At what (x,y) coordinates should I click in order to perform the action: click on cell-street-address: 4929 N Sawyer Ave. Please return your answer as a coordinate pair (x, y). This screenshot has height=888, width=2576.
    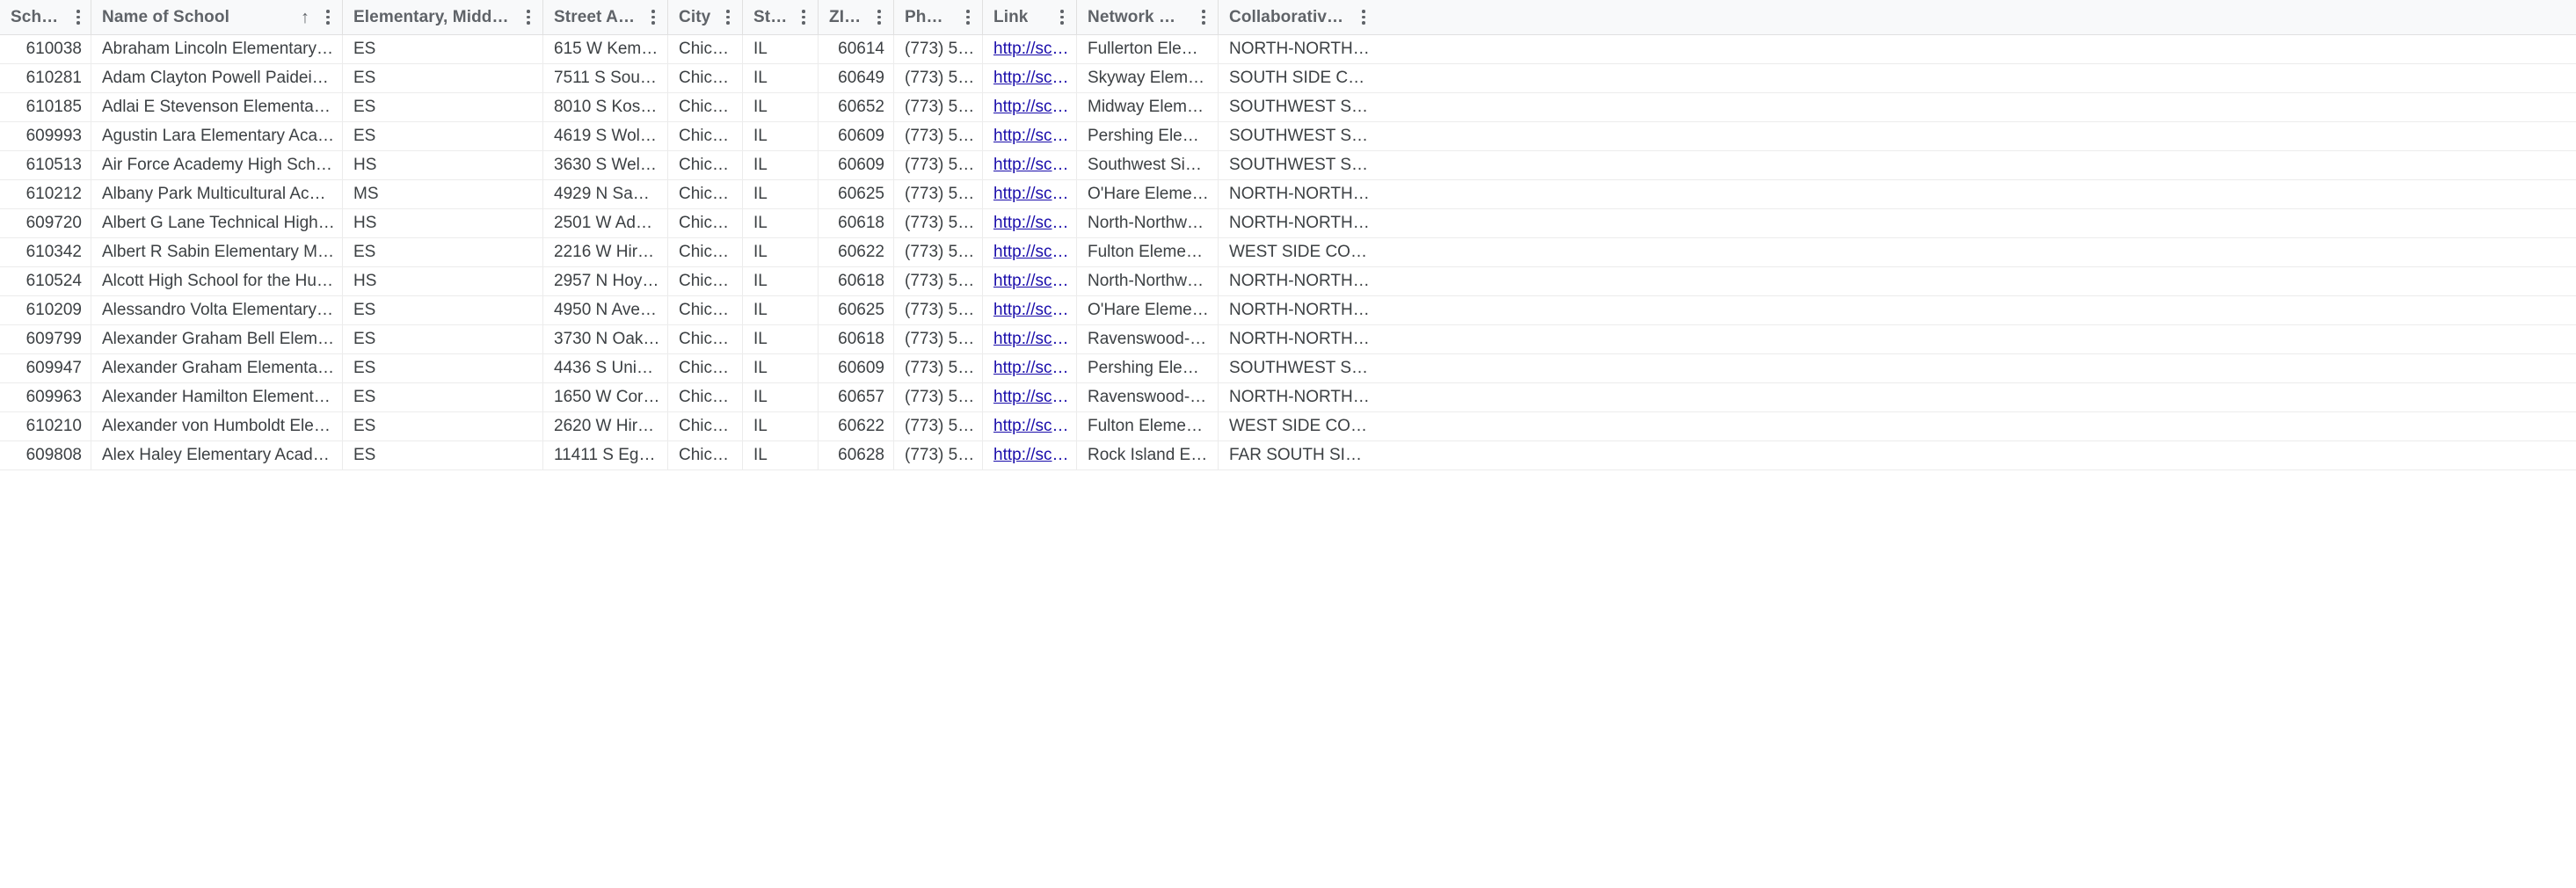
    Looking at the image, I should click on (605, 194).